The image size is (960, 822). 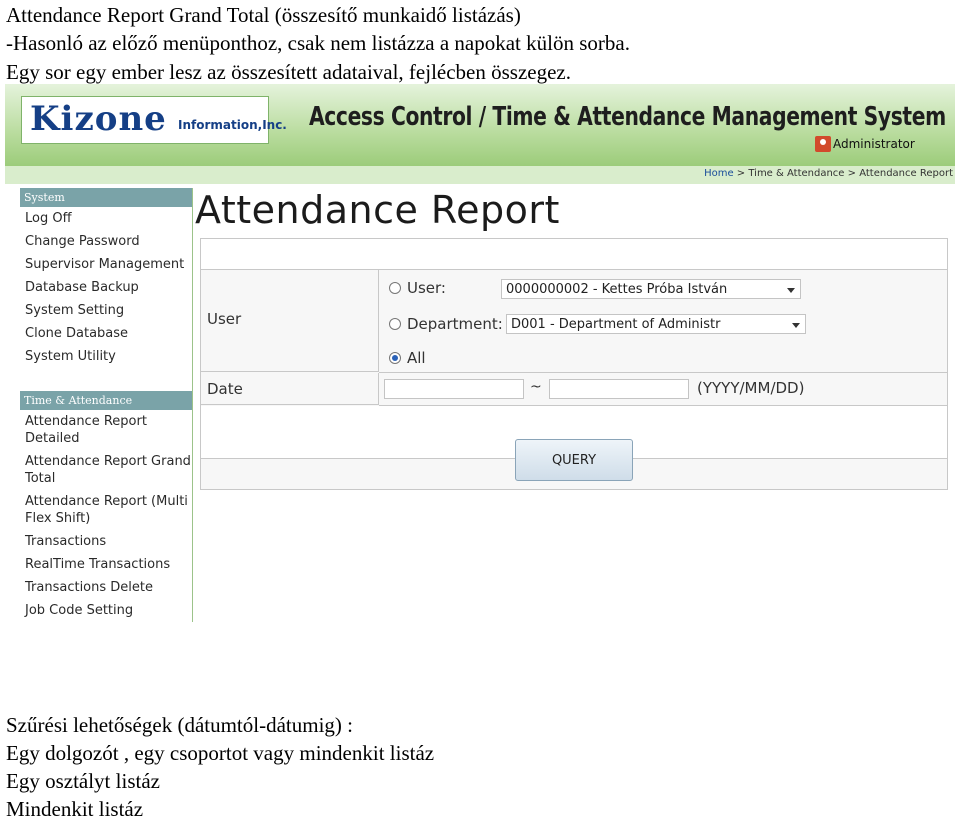 What do you see at coordinates (617, 289) in the screenshot?
I see `user-select-value: 0000000002 - Kettes Próba István` at bounding box center [617, 289].